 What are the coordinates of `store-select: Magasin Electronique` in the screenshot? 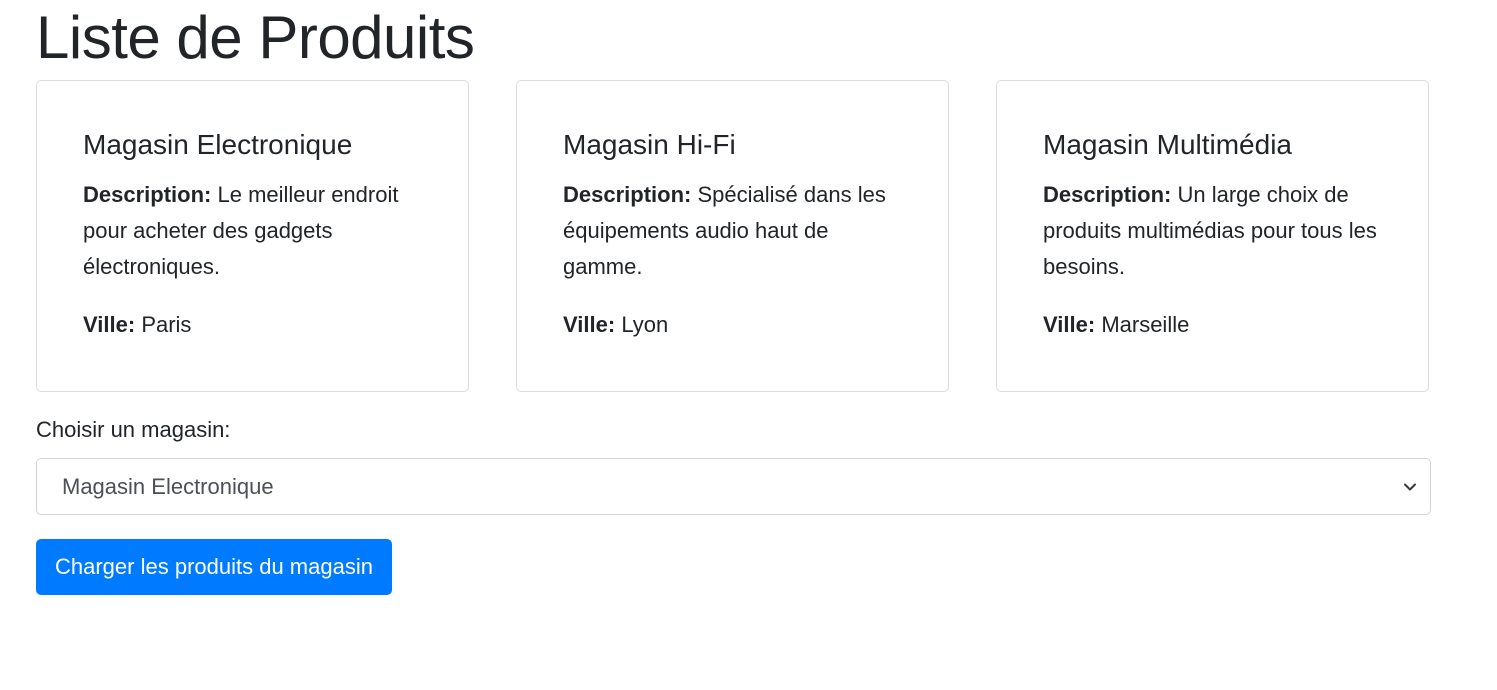 It's located at (733, 486).